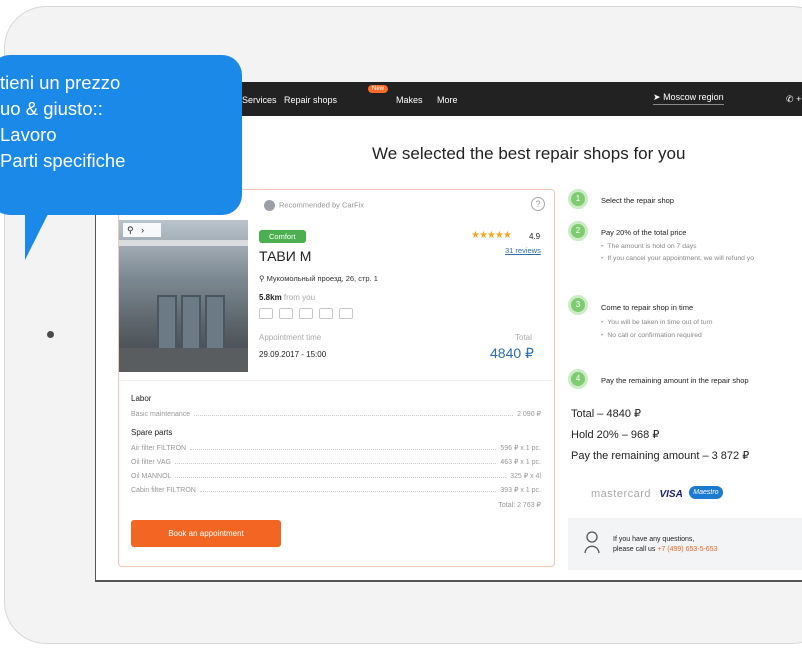 The width and height of the screenshot is (802, 653). I want to click on bubble-line: uo & giusto::, so click(51, 108).